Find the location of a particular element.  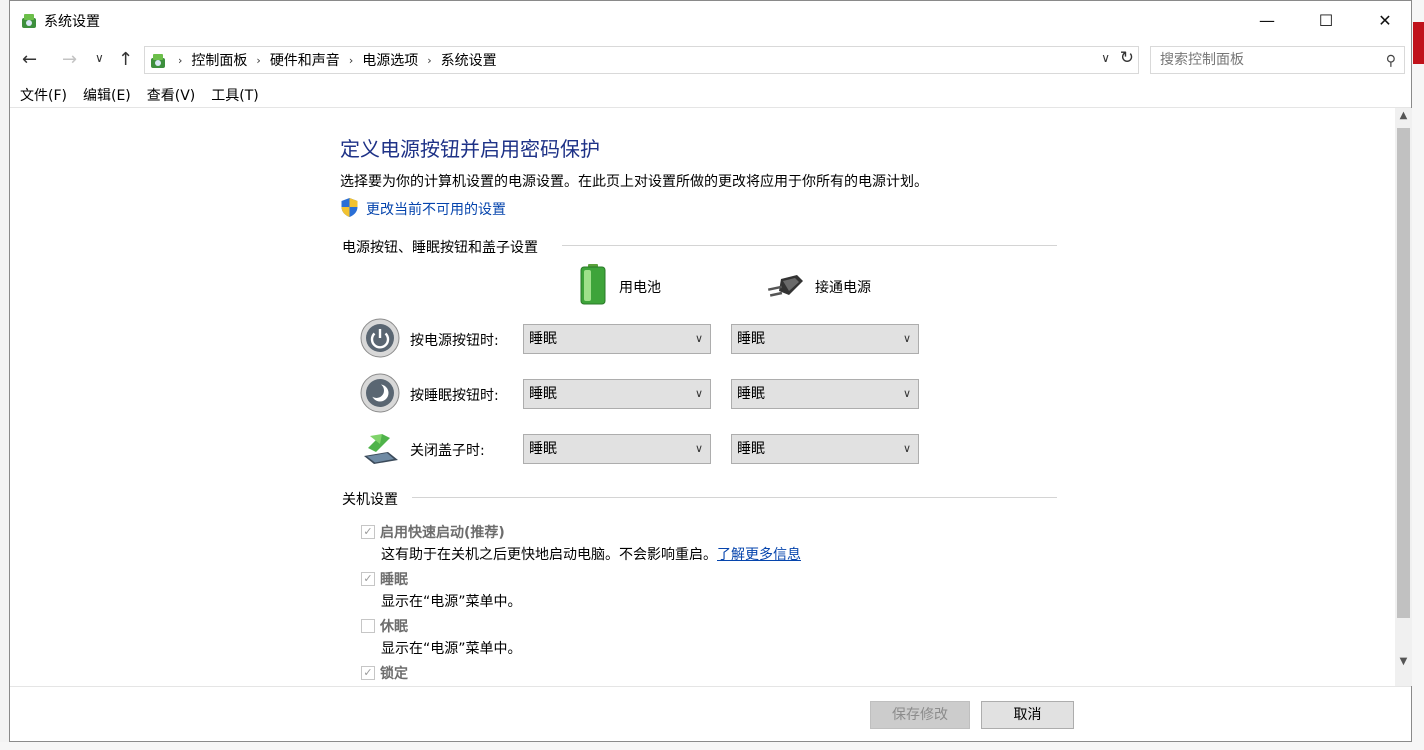

hibernate-description: 显示在“电源”菜单中。 is located at coordinates (451, 649).